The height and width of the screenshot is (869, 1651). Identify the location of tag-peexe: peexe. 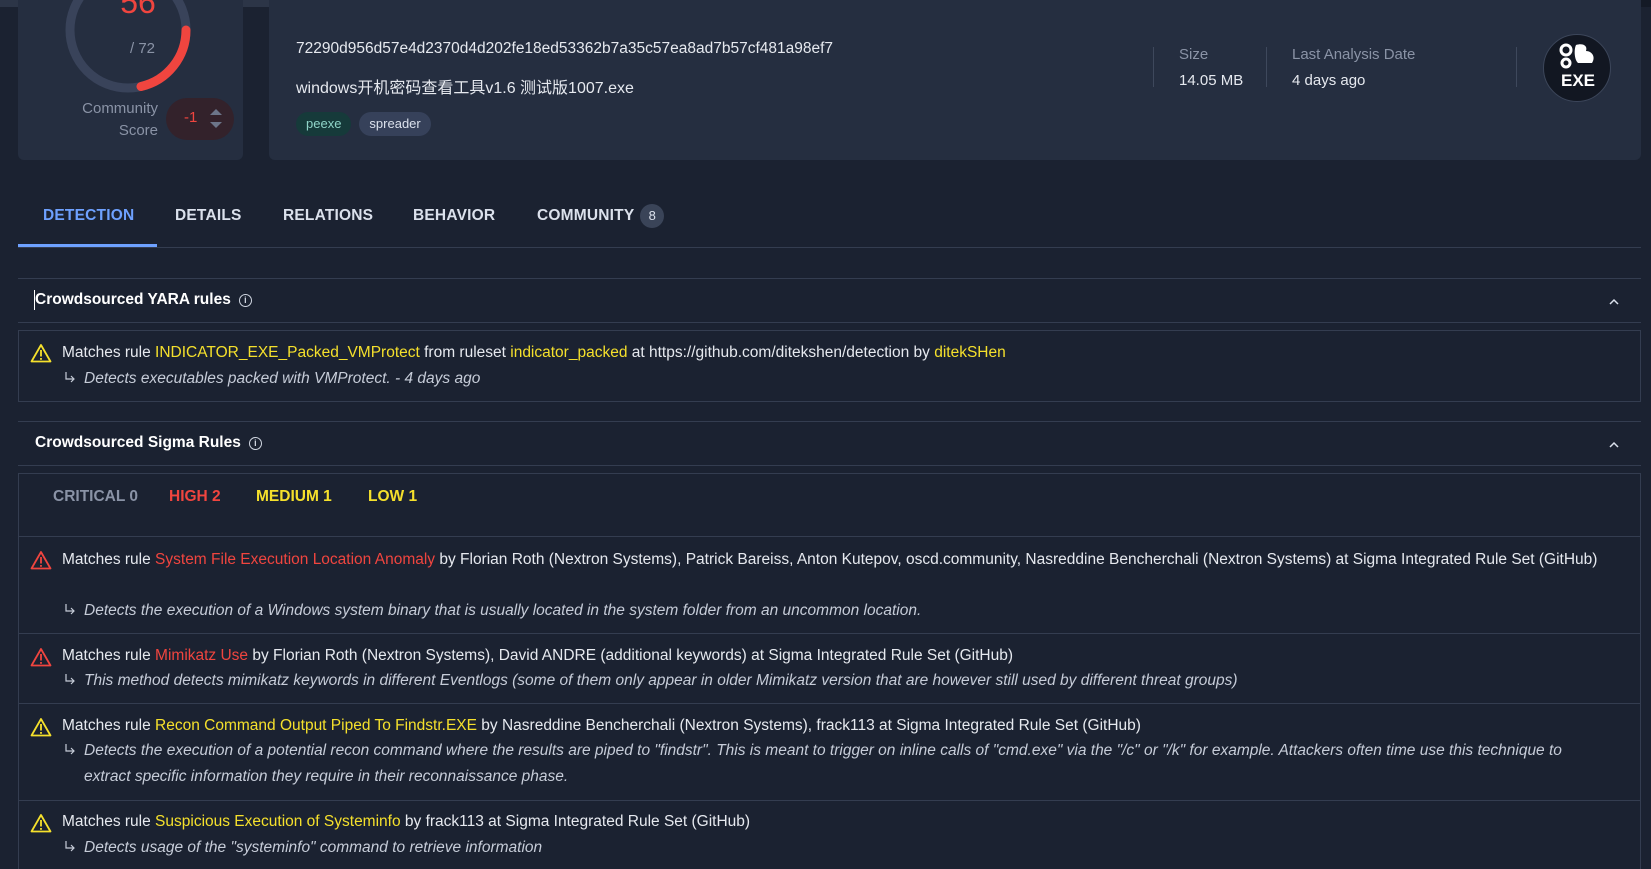
(324, 124).